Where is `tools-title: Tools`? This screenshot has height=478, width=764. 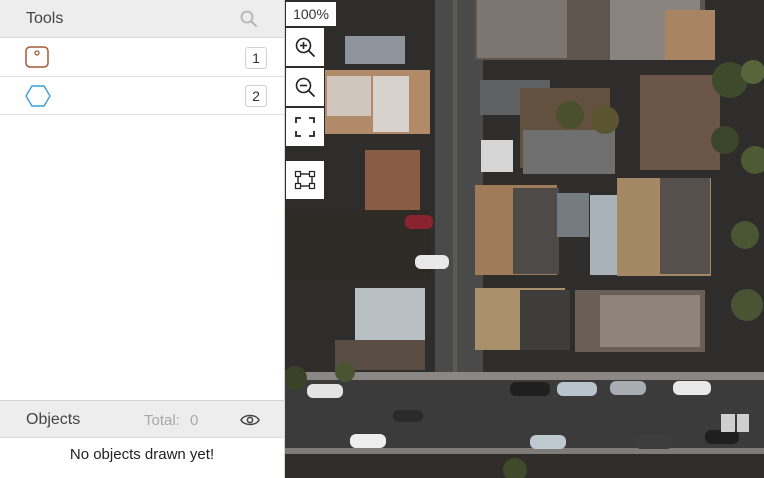 tools-title: Tools is located at coordinates (45, 18).